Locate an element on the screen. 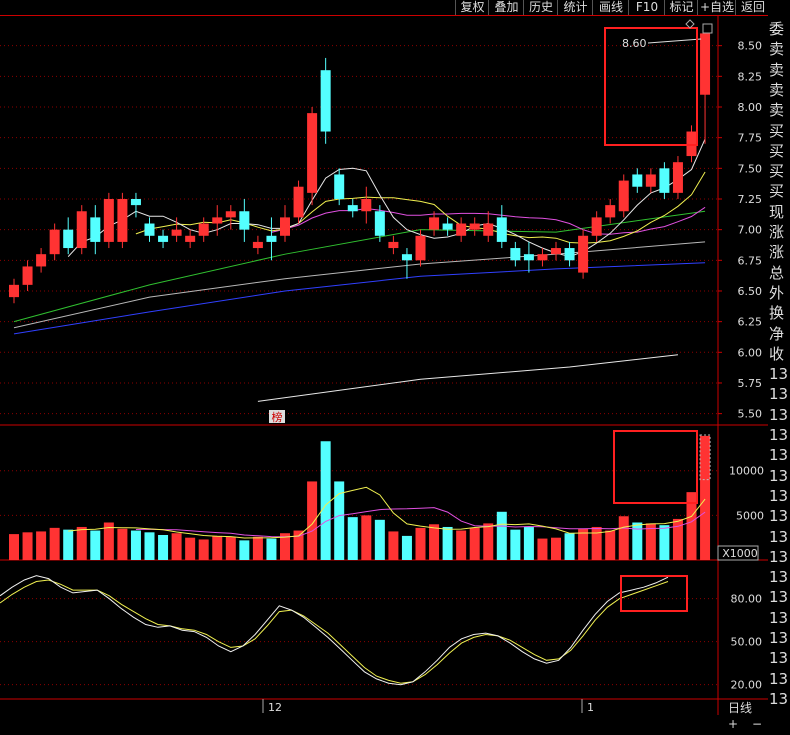 The image size is (790, 735). quote-label: 现 is located at coordinates (777, 211).